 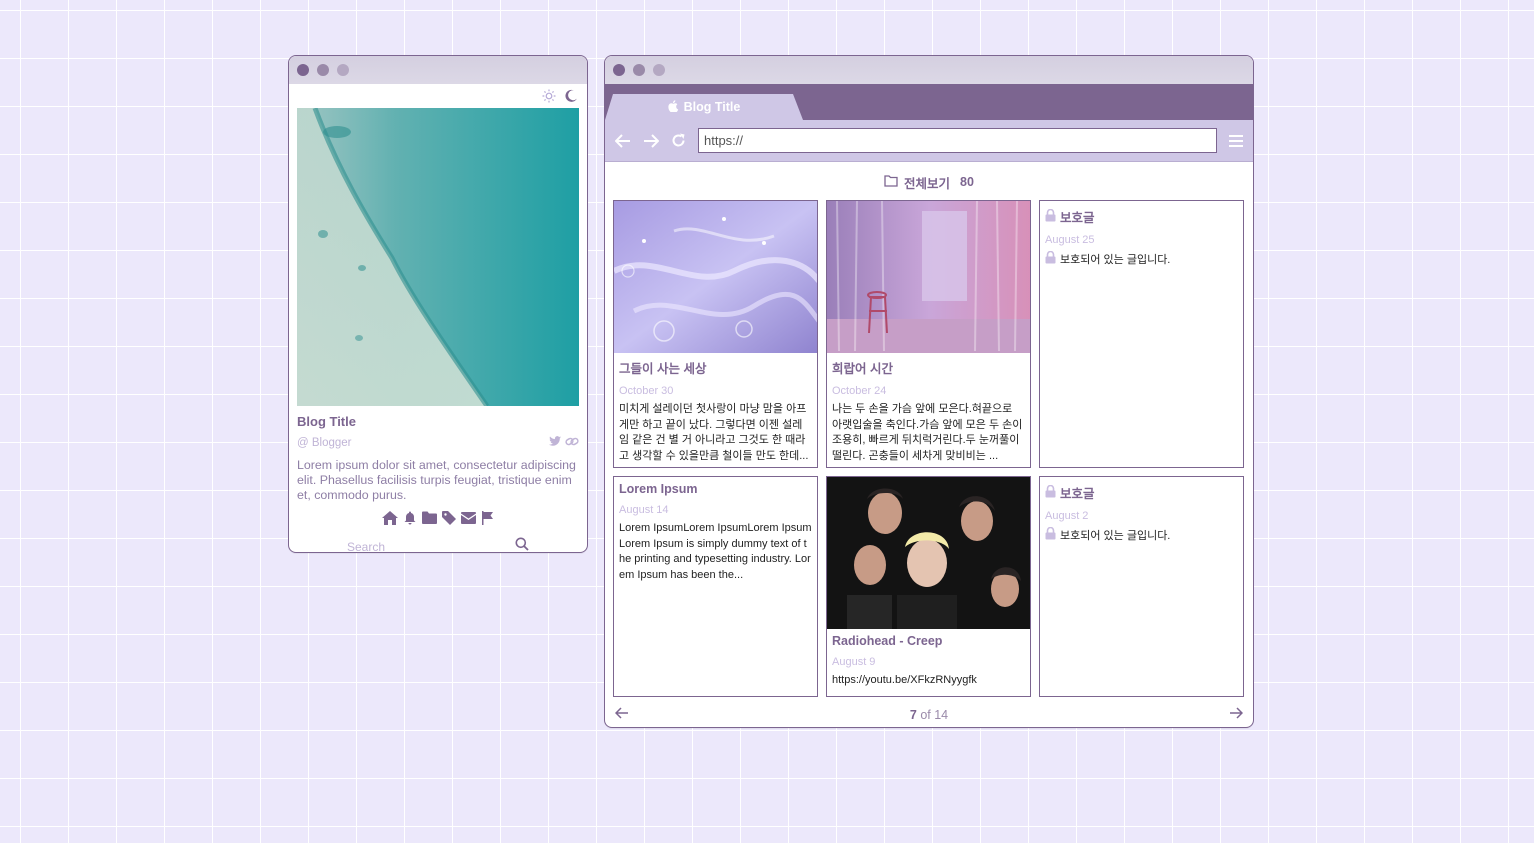 What do you see at coordinates (427, 545) in the screenshot?
I see `search-input` at bounding box center [427, 545].